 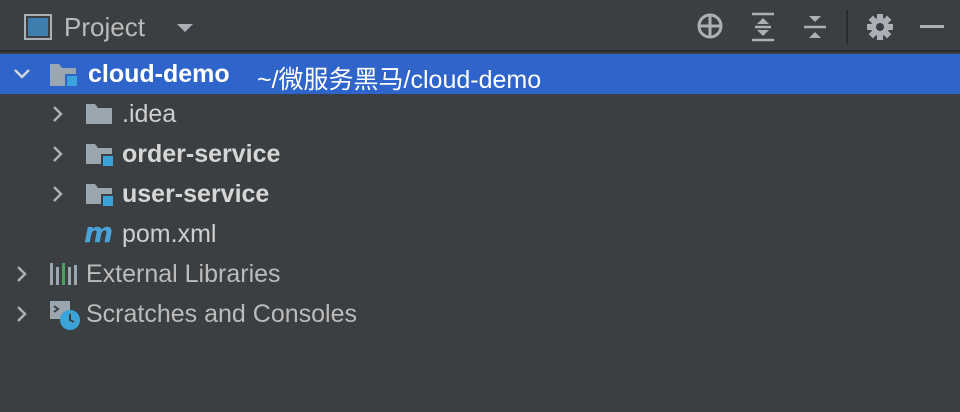 I want to click on tree-row-external-libraries: External Libraries, so click(x=480, y=274).